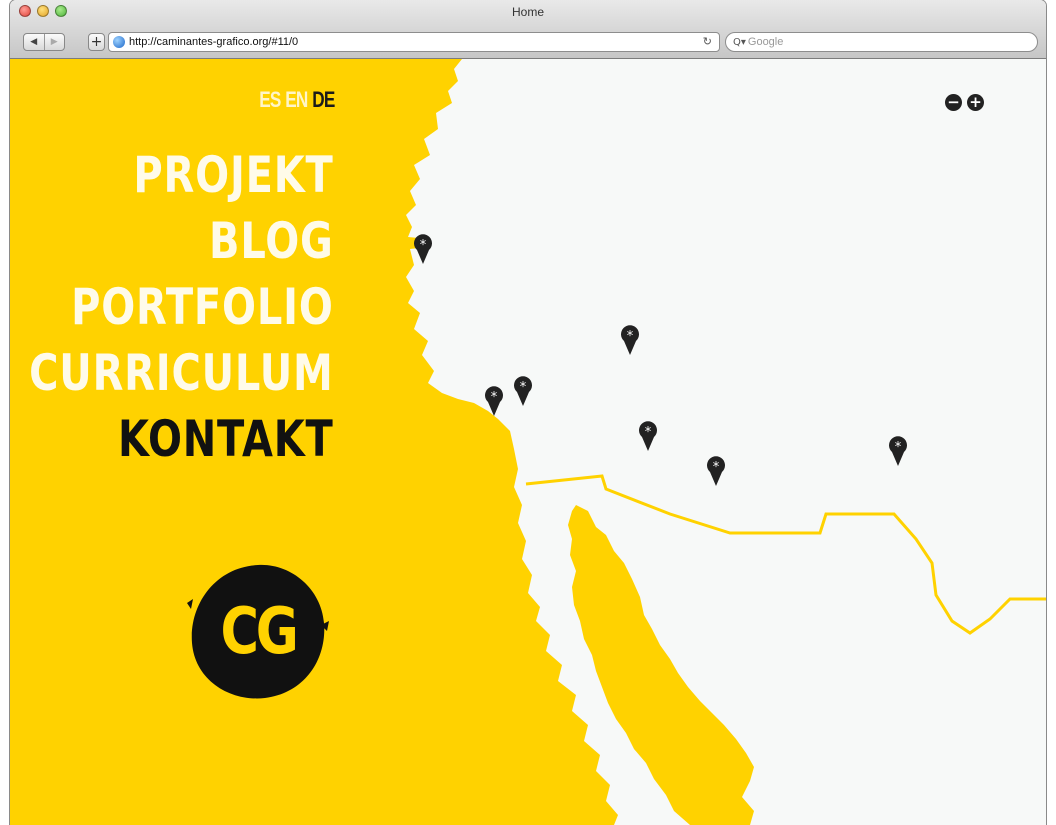  I want to click on search-icon: Q▾, so click(739, 42).